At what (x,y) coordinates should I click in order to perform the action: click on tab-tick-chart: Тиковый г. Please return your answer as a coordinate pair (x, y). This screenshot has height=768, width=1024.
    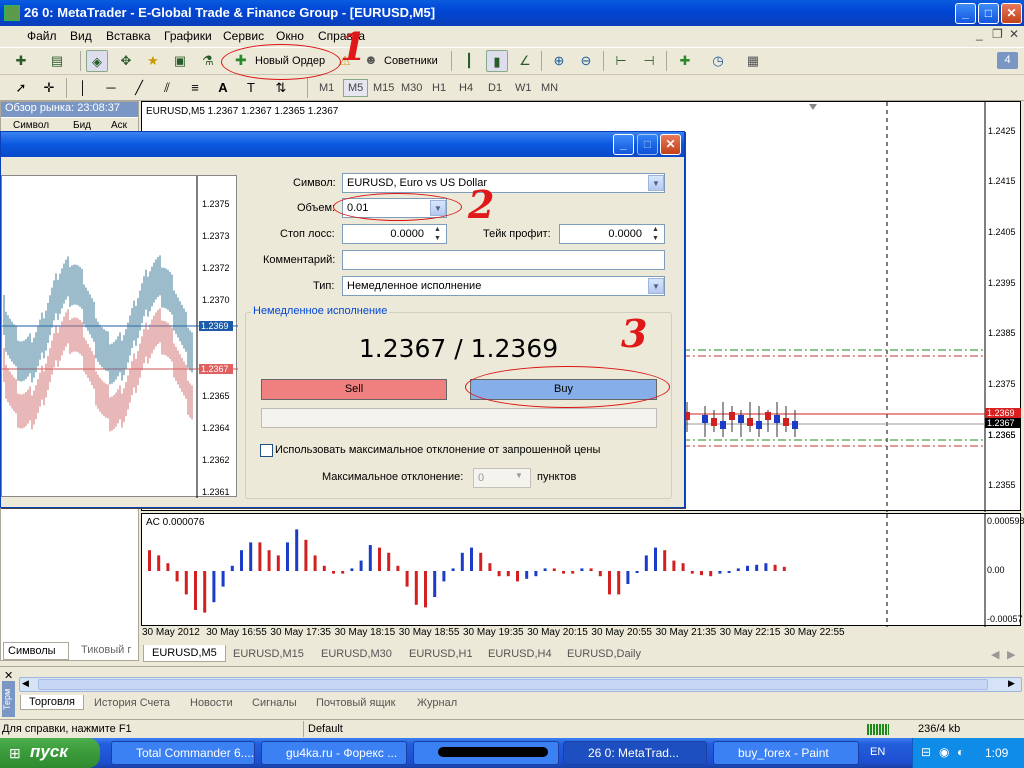
    Looking at the image, I should click on (107, 650).